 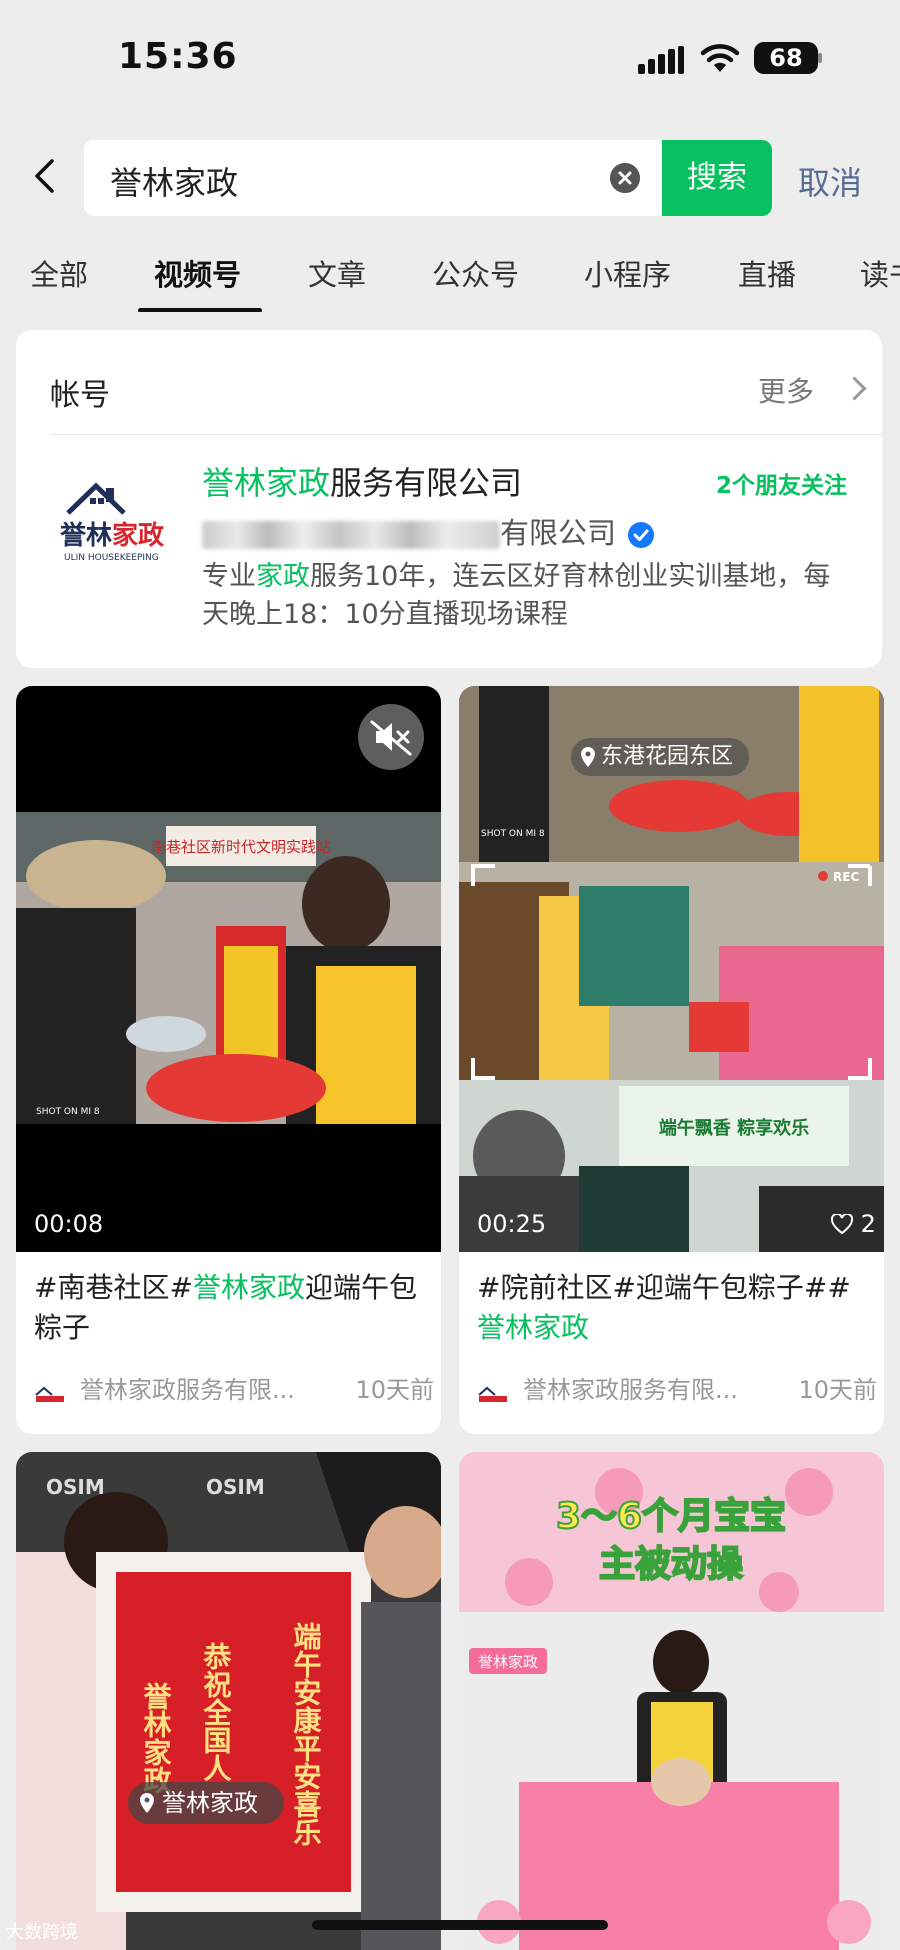 I want to click on scroll-text-middle: 恭祝全国人, so click(x=216, y=1712).